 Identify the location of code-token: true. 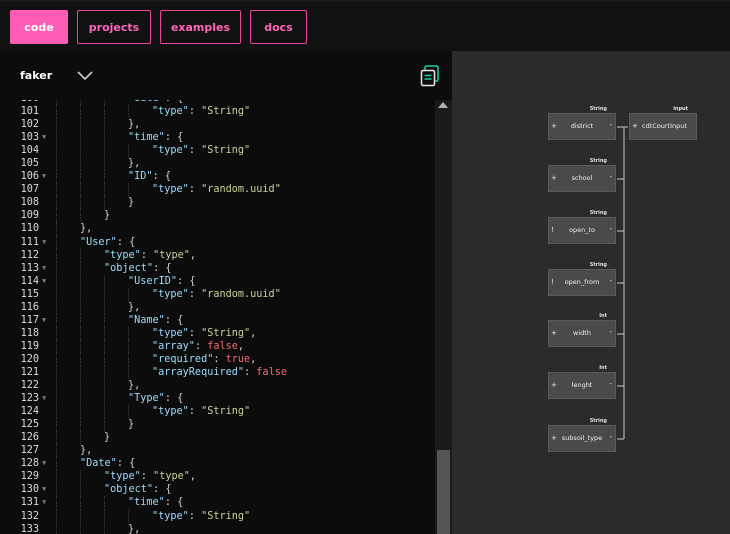
(238, 359).